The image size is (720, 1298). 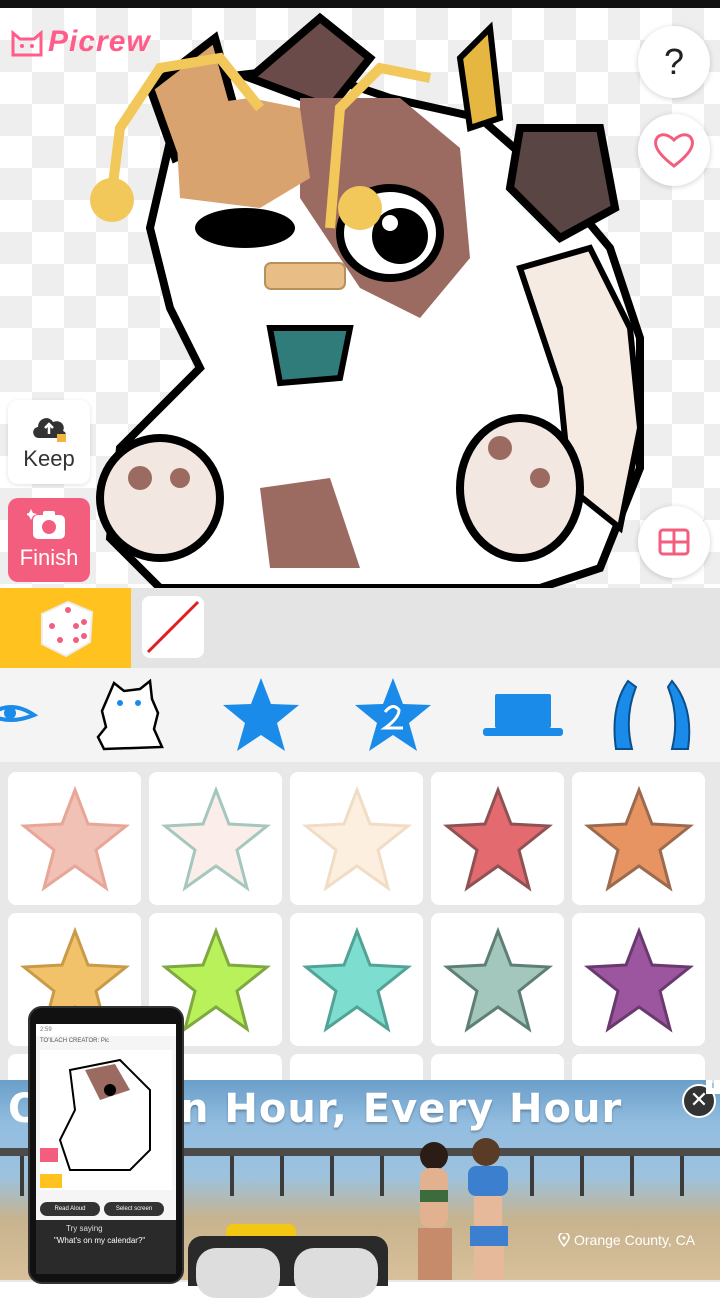 I want to click on screenshot-controls, so click(x=288, y=1267).